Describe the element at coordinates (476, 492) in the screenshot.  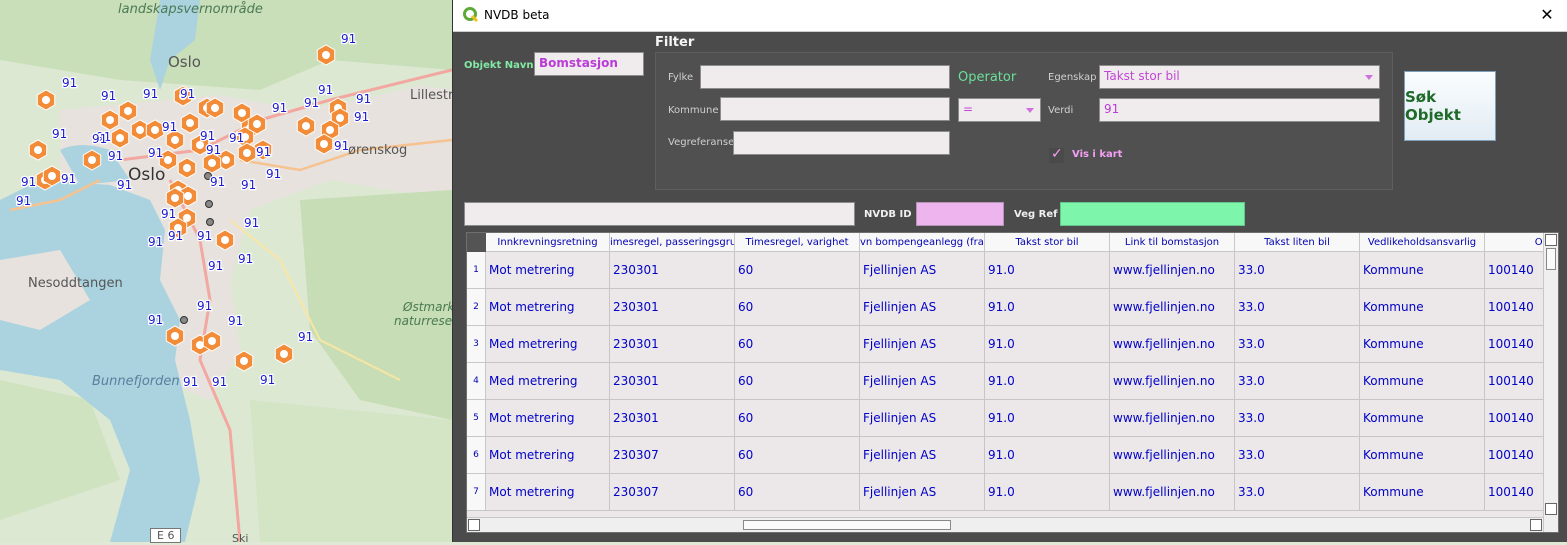
I see `row-number: 7` at that location.